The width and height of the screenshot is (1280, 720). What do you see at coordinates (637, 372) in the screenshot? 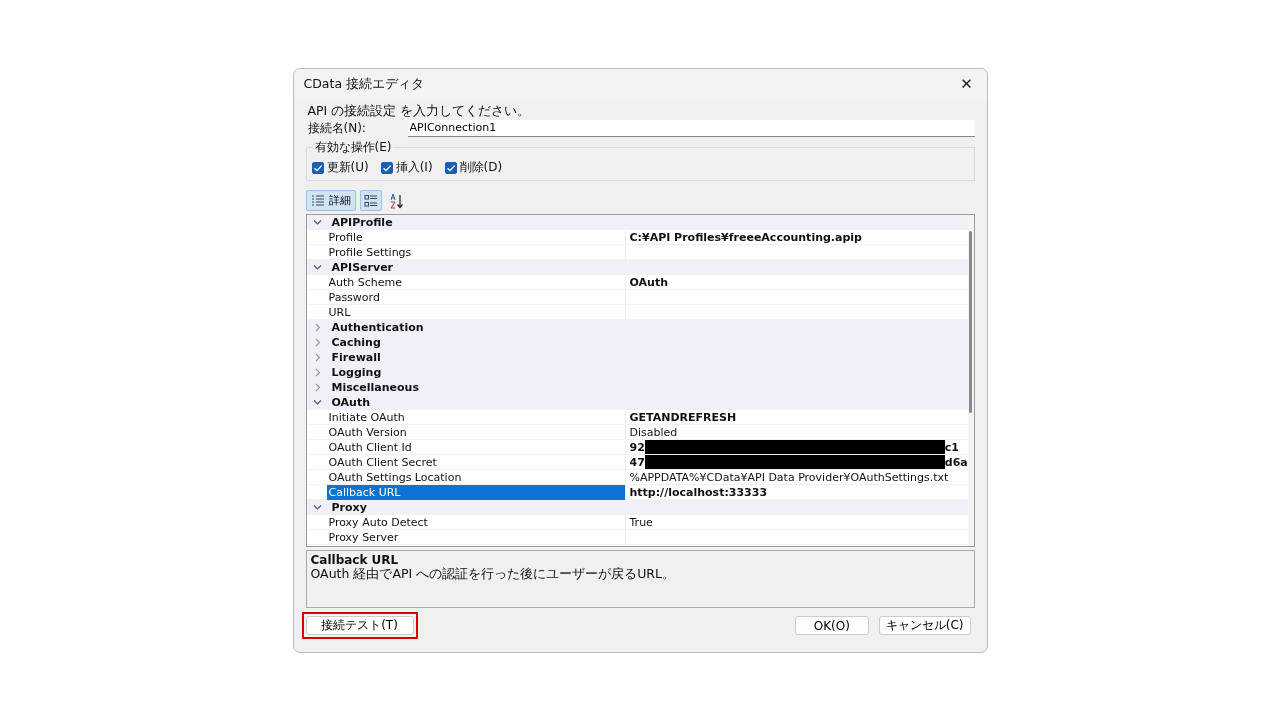
I see `category-row: Logging` at bounding box center [637, 372].